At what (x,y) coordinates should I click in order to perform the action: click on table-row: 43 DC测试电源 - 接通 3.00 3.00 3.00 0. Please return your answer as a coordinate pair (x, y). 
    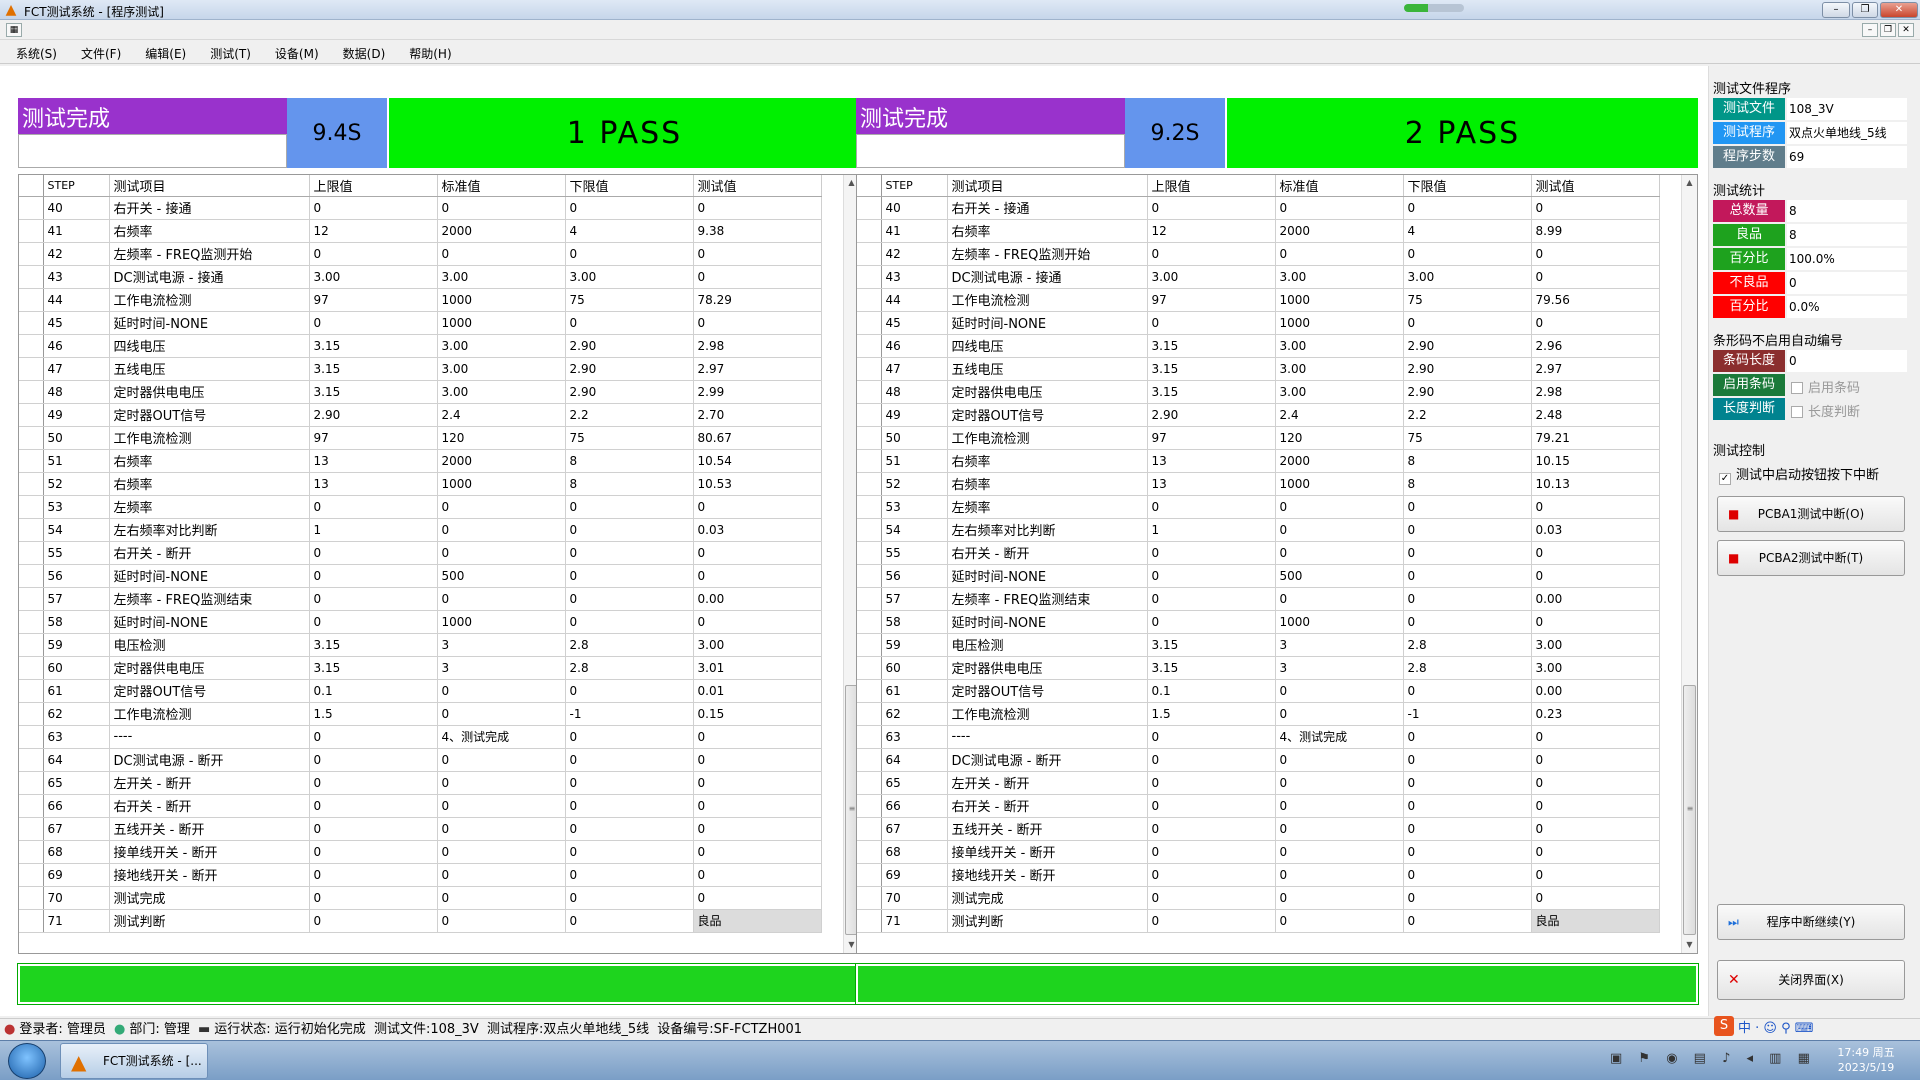
    Looking at the image, I should click on (420, 277).